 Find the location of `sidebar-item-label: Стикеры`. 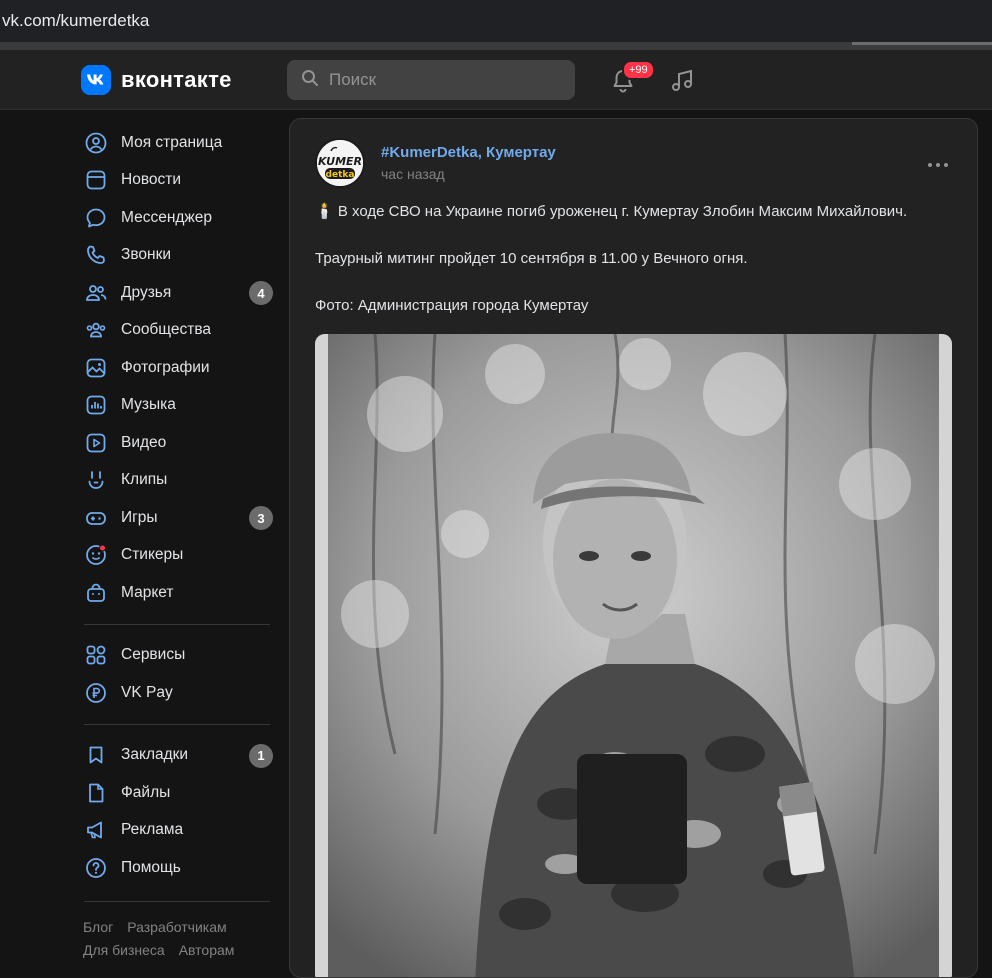

sidebar-item-label: Стикеры is located at coordinates (152, 555).